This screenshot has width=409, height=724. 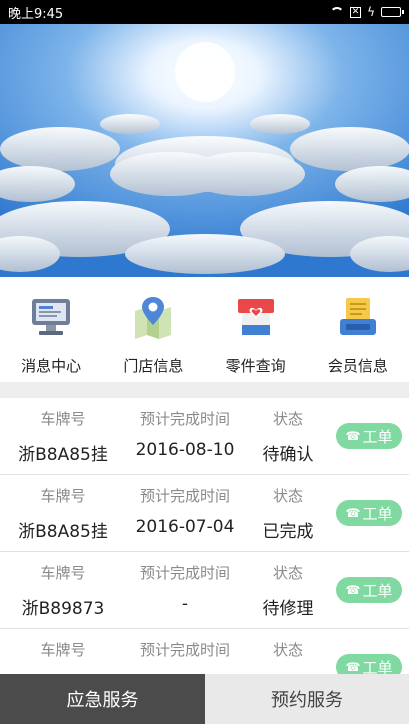 What do you see at coordinates (255, 366) in the screenshot?
I see `menu-label: 零件查询` at bounding box center [255, 366].